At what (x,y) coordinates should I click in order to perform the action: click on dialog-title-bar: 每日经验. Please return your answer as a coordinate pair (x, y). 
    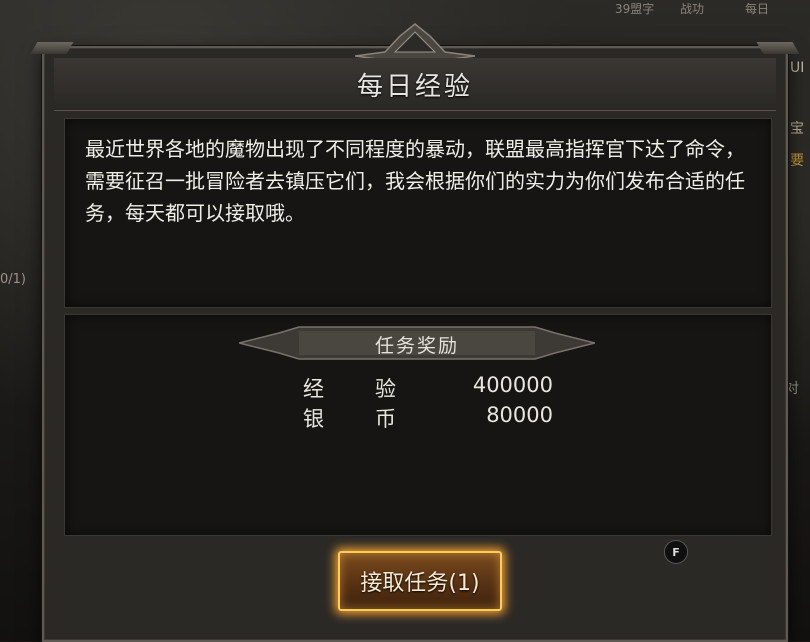
    Looking at the image, I should click on (415, 84).